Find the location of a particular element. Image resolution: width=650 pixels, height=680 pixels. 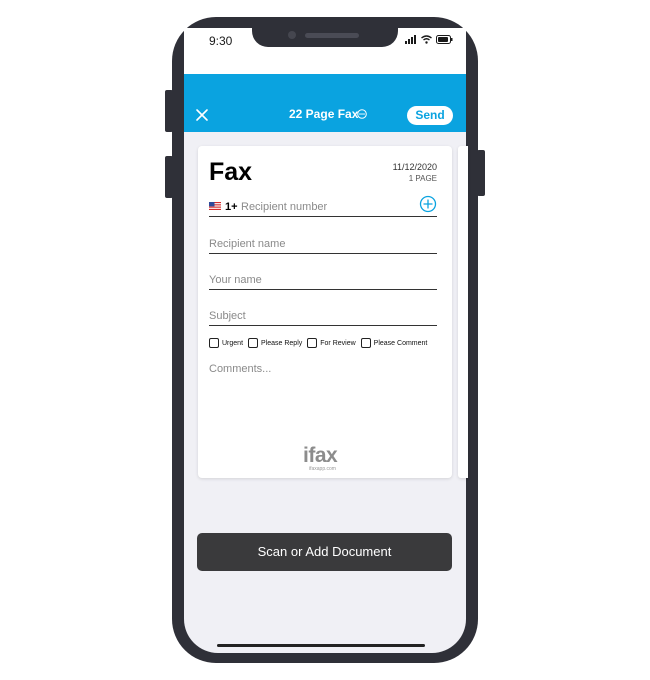

add-recipient-icon is located at coordinates (428, 204).